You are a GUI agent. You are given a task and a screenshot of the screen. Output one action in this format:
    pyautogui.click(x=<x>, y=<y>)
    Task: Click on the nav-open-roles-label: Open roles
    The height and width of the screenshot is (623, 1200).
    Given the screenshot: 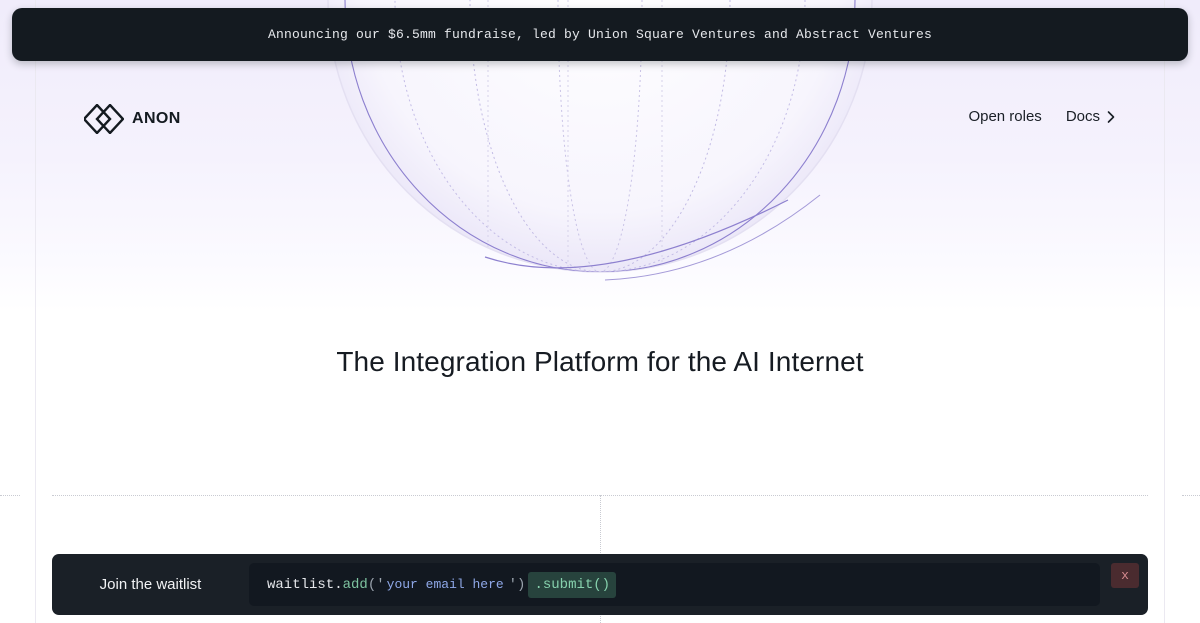 What is the action you would take?
    pyautogui.click(x=1005, y=116)
    